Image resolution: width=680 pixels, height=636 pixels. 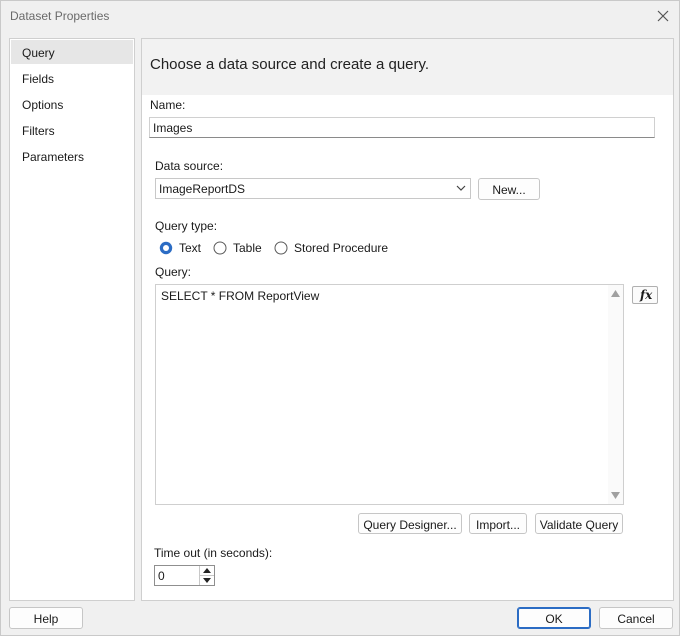 What do you see at coordinates (281, 248) in the screenshot?
I see `radio-stored-procedure` at bounding box center [281, 248].